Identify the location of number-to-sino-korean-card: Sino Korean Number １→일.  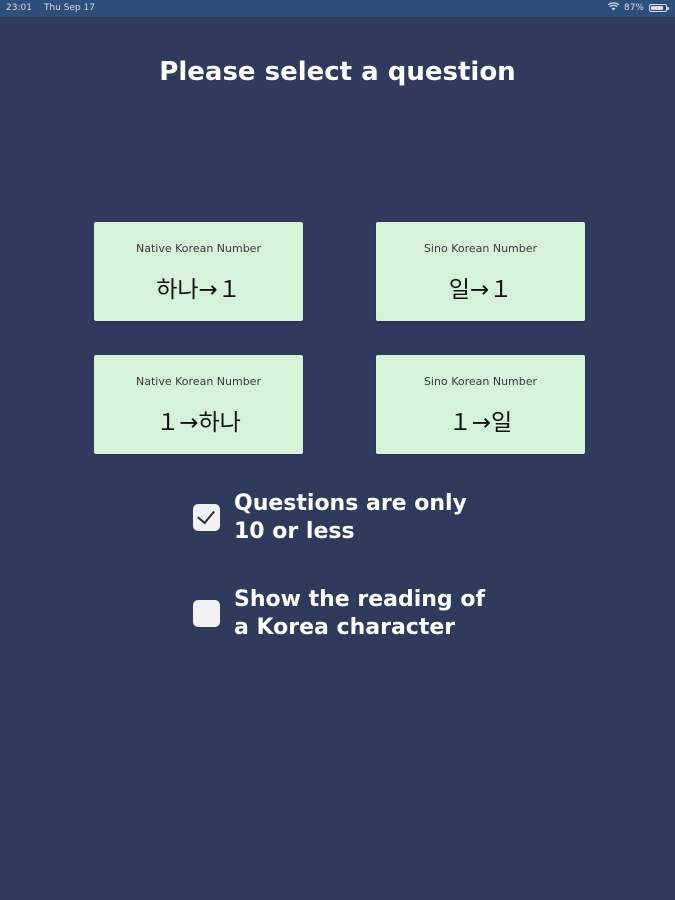
(480, 404).